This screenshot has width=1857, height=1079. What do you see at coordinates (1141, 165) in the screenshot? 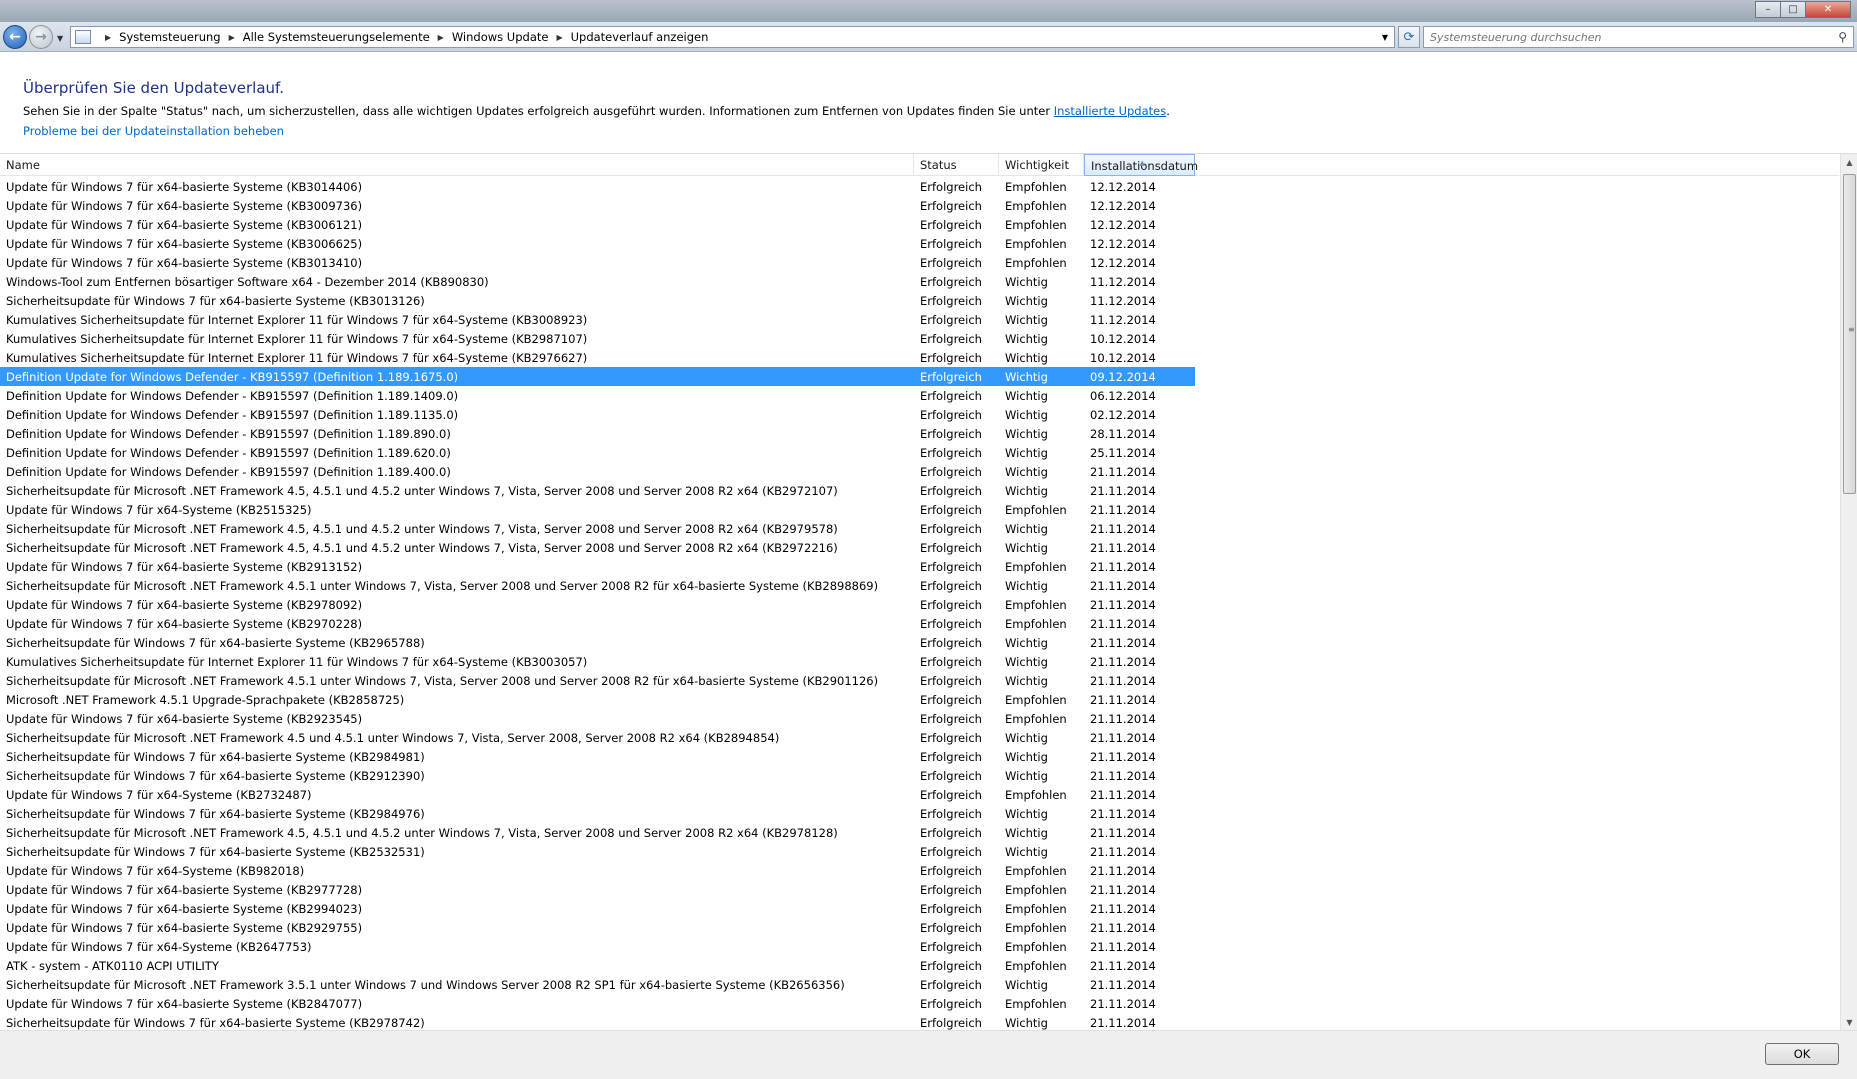
I see `column-header-date: ▲ Installationsdatum` at bounding box center [1141, 165].